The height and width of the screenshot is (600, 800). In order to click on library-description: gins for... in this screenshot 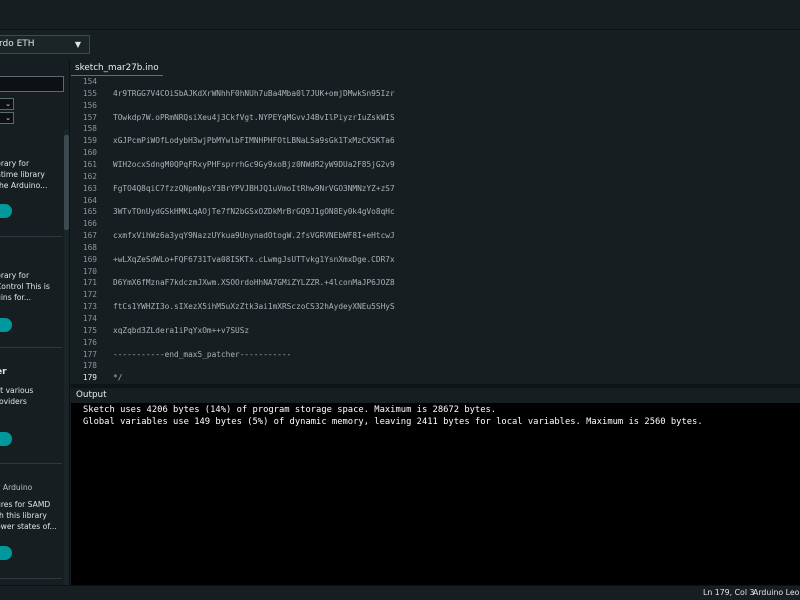, I will do `click(16, 297)`.